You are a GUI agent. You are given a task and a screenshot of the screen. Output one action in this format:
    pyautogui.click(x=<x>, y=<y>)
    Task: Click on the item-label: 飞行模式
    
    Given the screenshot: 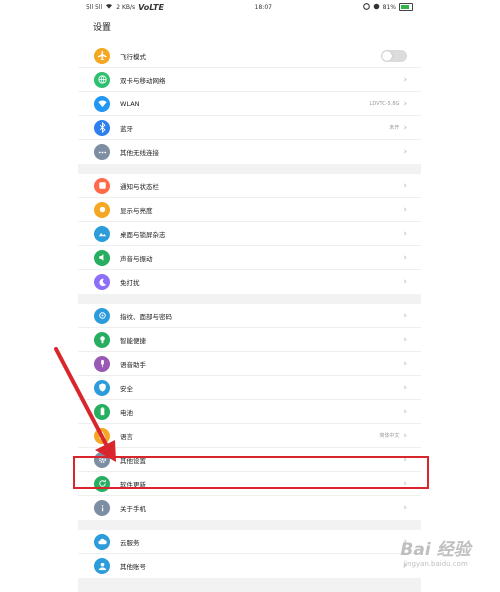 What is the action you would take?
    pyautogui.click(x=133, y=56)
    